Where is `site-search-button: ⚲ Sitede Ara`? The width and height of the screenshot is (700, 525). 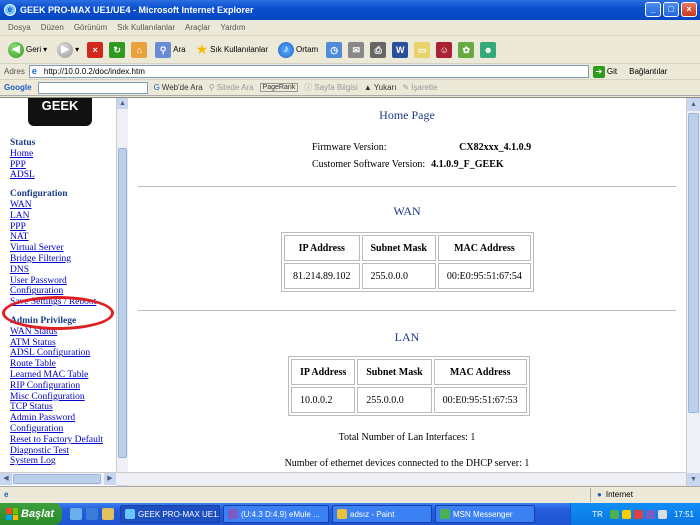
site-search-button: ⚲ Sitede Ara is located at coordinates (231, 87).